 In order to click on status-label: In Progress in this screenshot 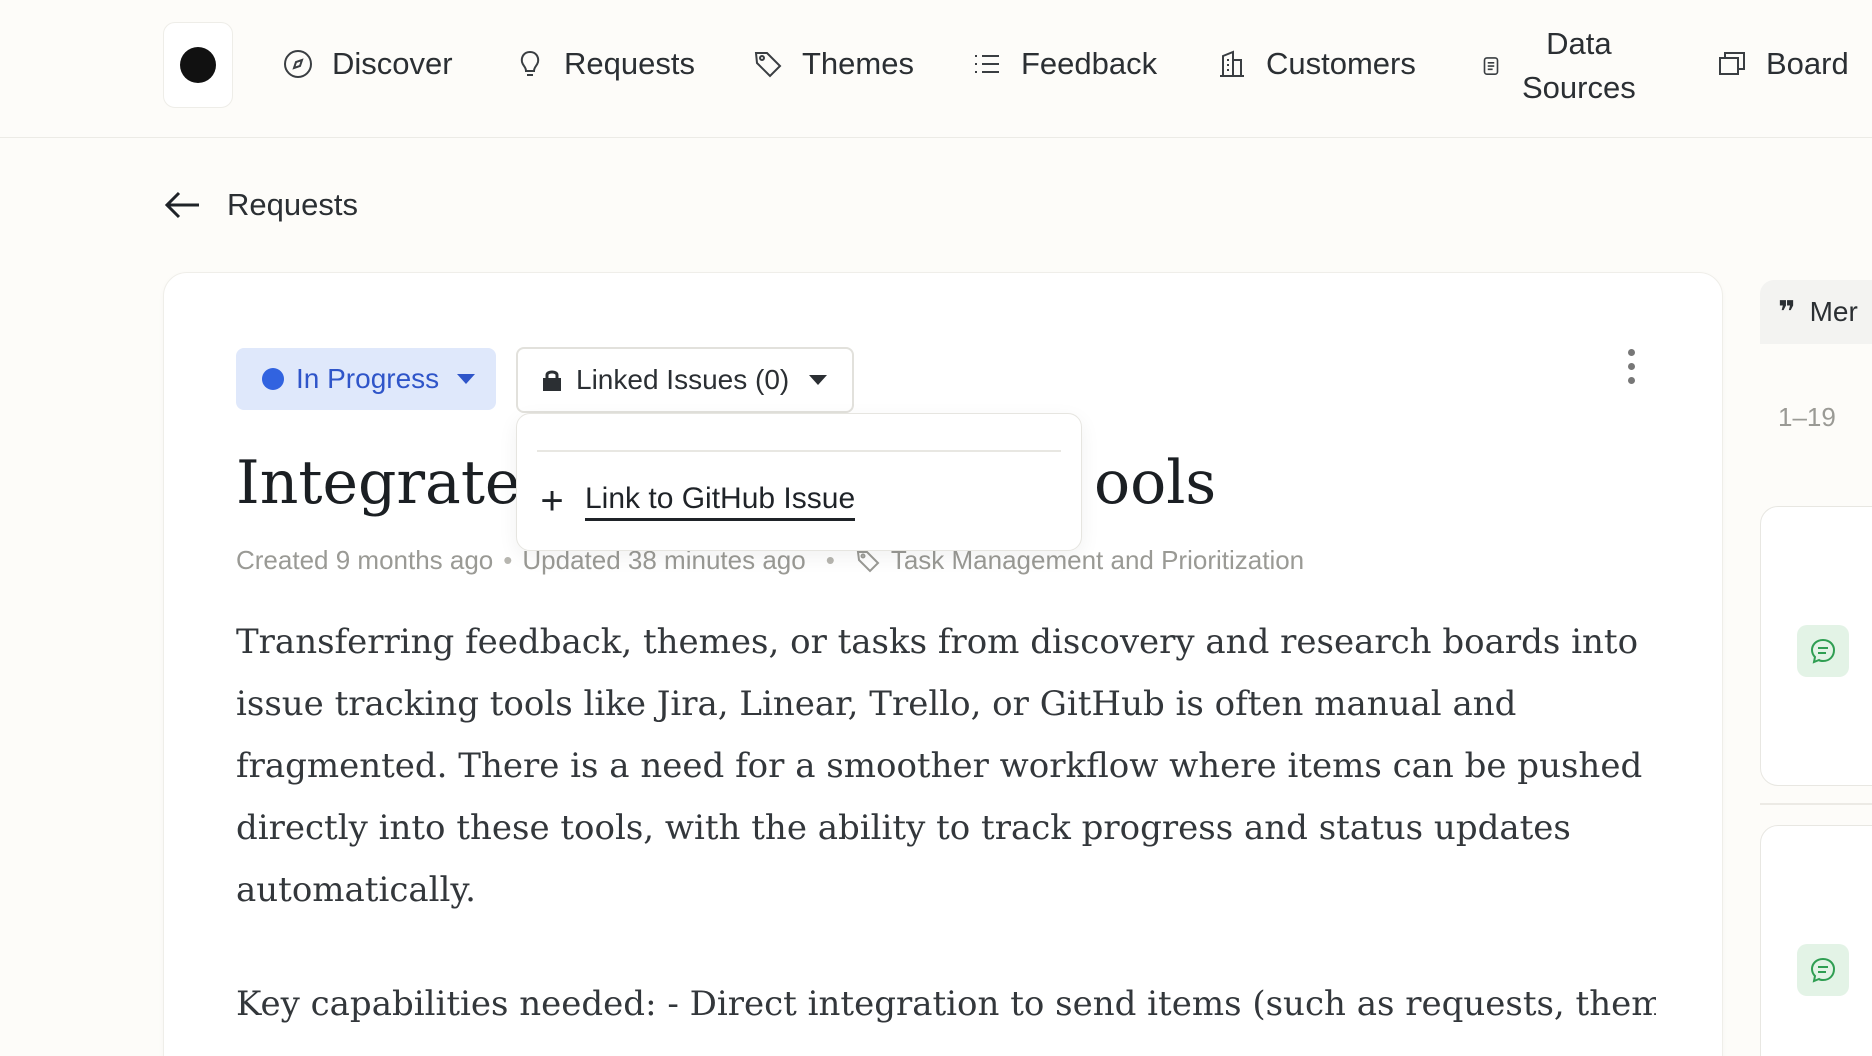, I will do `click(368, 378)`.